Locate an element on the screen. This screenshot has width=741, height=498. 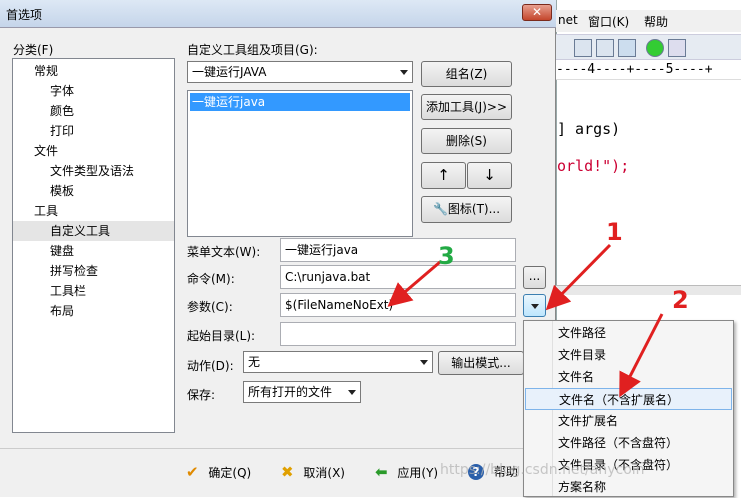
move-up-button: ↑ is located at coordinates (443, 175).